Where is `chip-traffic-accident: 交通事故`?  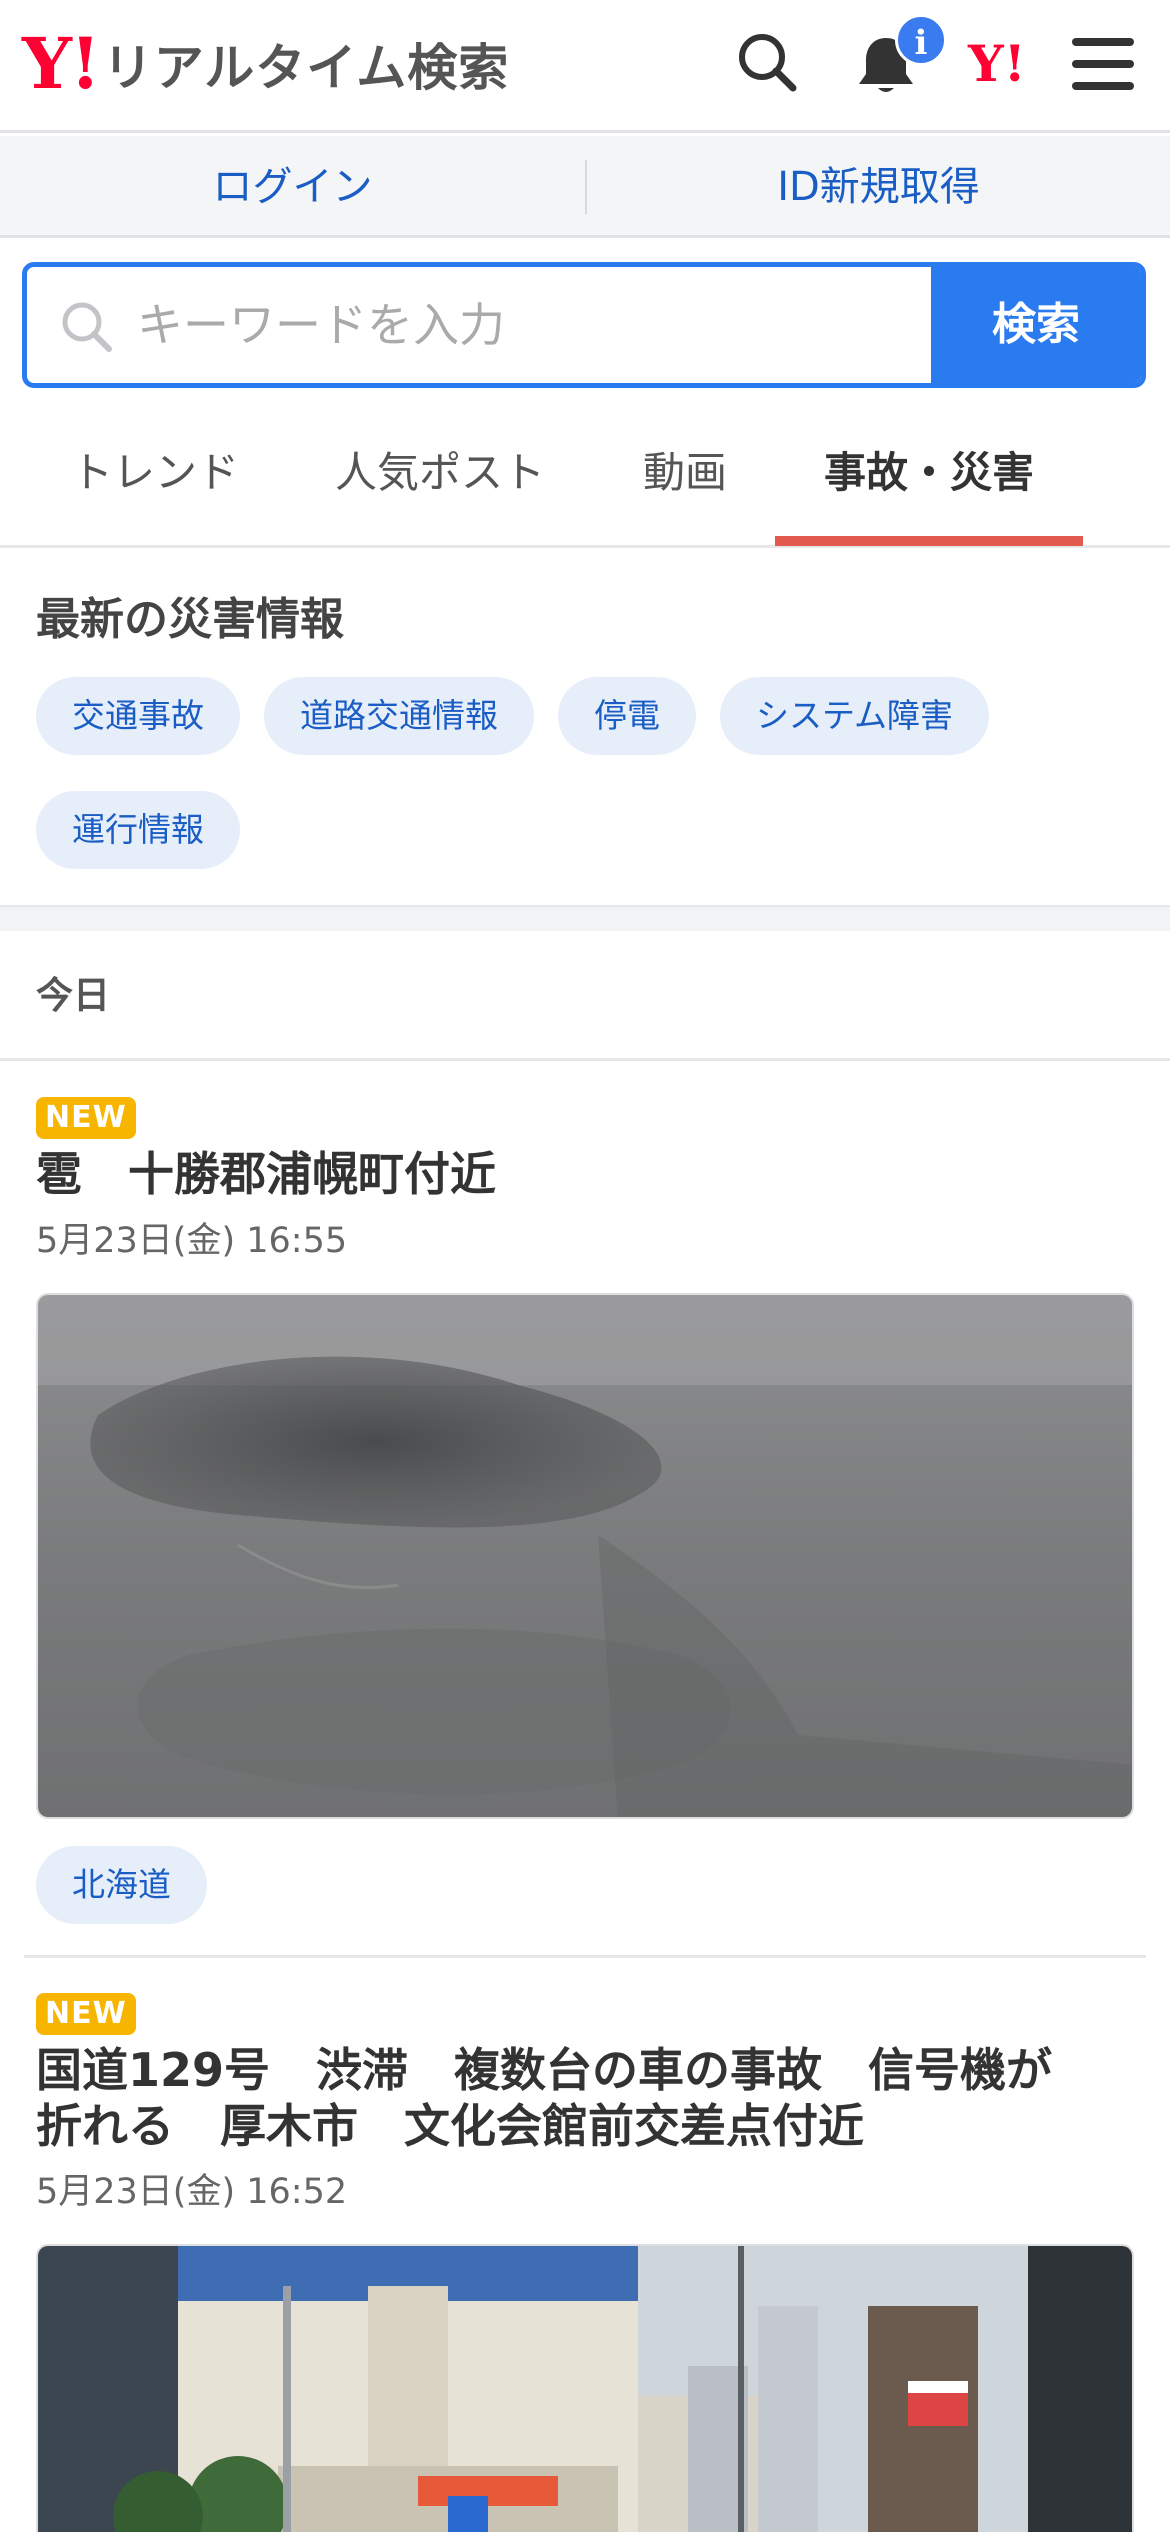
chip-traffic-accident: 交通事故 is located at coordinates (138, 716).